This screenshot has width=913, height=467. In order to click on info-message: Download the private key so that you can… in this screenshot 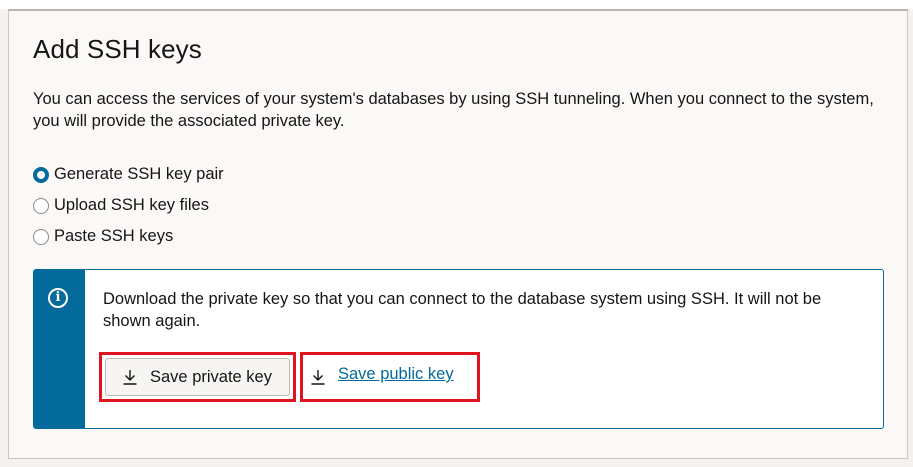, I will do `click(462, 310)`.